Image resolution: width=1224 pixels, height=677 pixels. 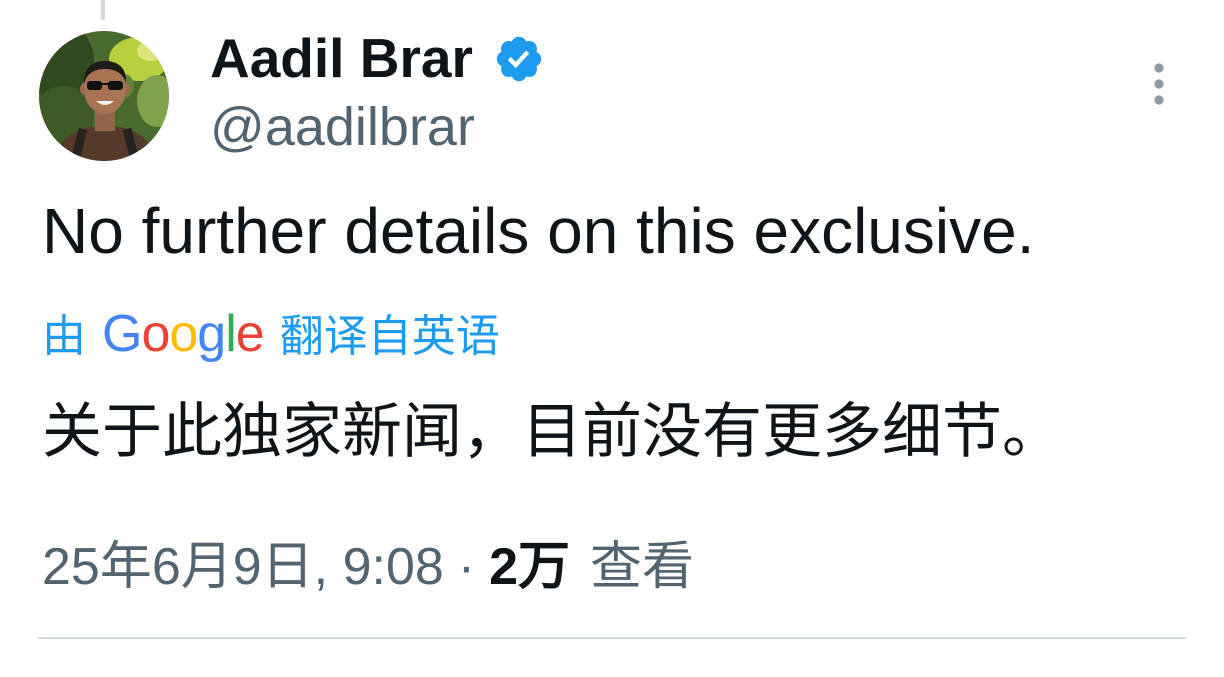 I want to click on tweet-meta: 25年6月9日, 9:08 · 2万 查看, so click(x=368, y=567).